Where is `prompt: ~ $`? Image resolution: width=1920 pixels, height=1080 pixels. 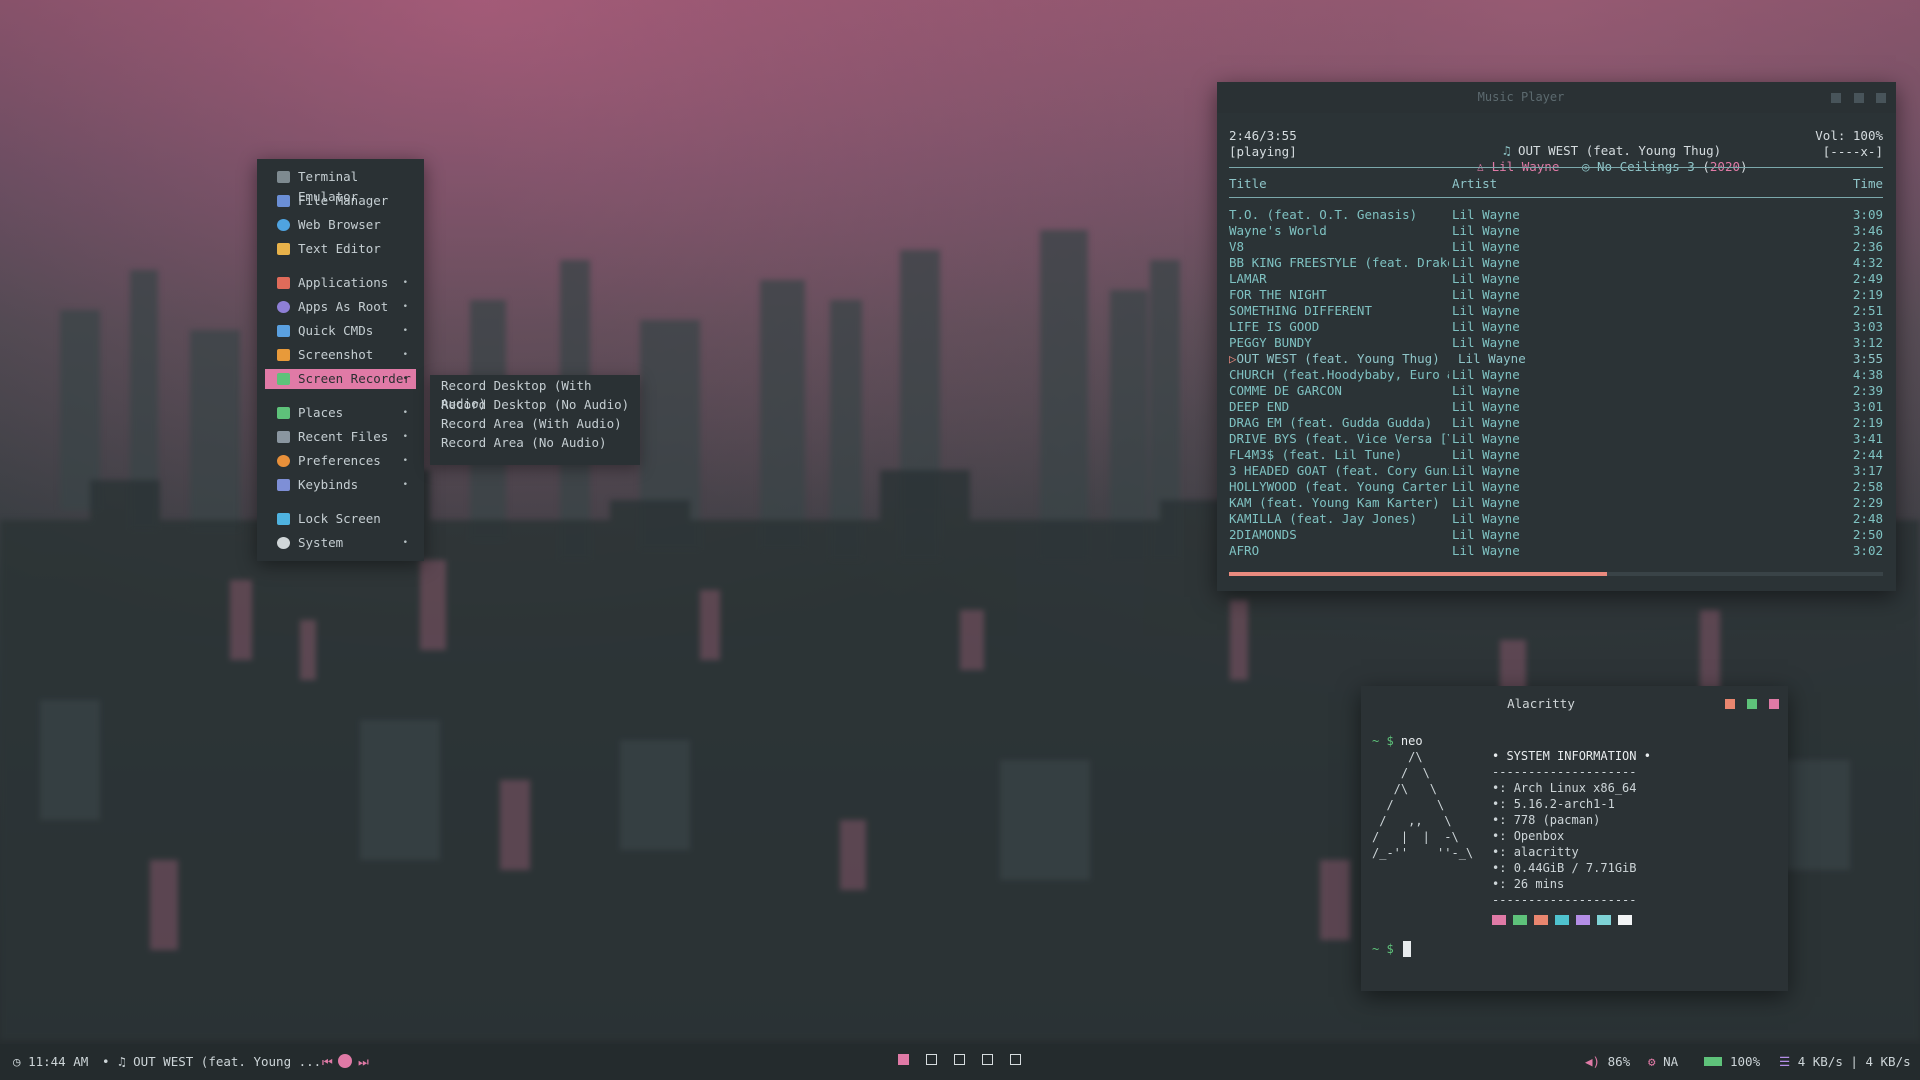
prompt: ~ $ is located at coordinates (1383, 741).